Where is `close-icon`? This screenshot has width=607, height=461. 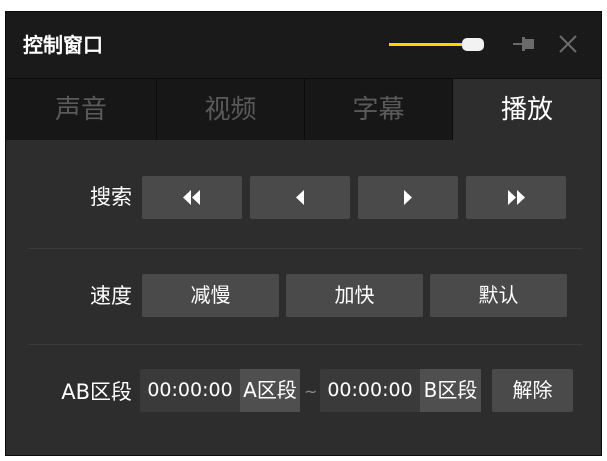
close-icon is located at coordinates (568, 44).